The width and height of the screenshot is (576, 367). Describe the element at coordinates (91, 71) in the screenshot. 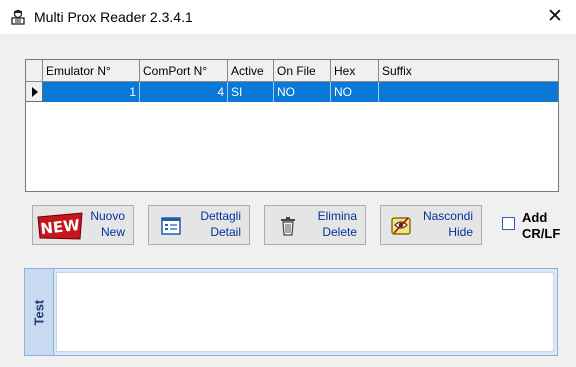

I see `column-header-emulator: Emulator N°` at that location.